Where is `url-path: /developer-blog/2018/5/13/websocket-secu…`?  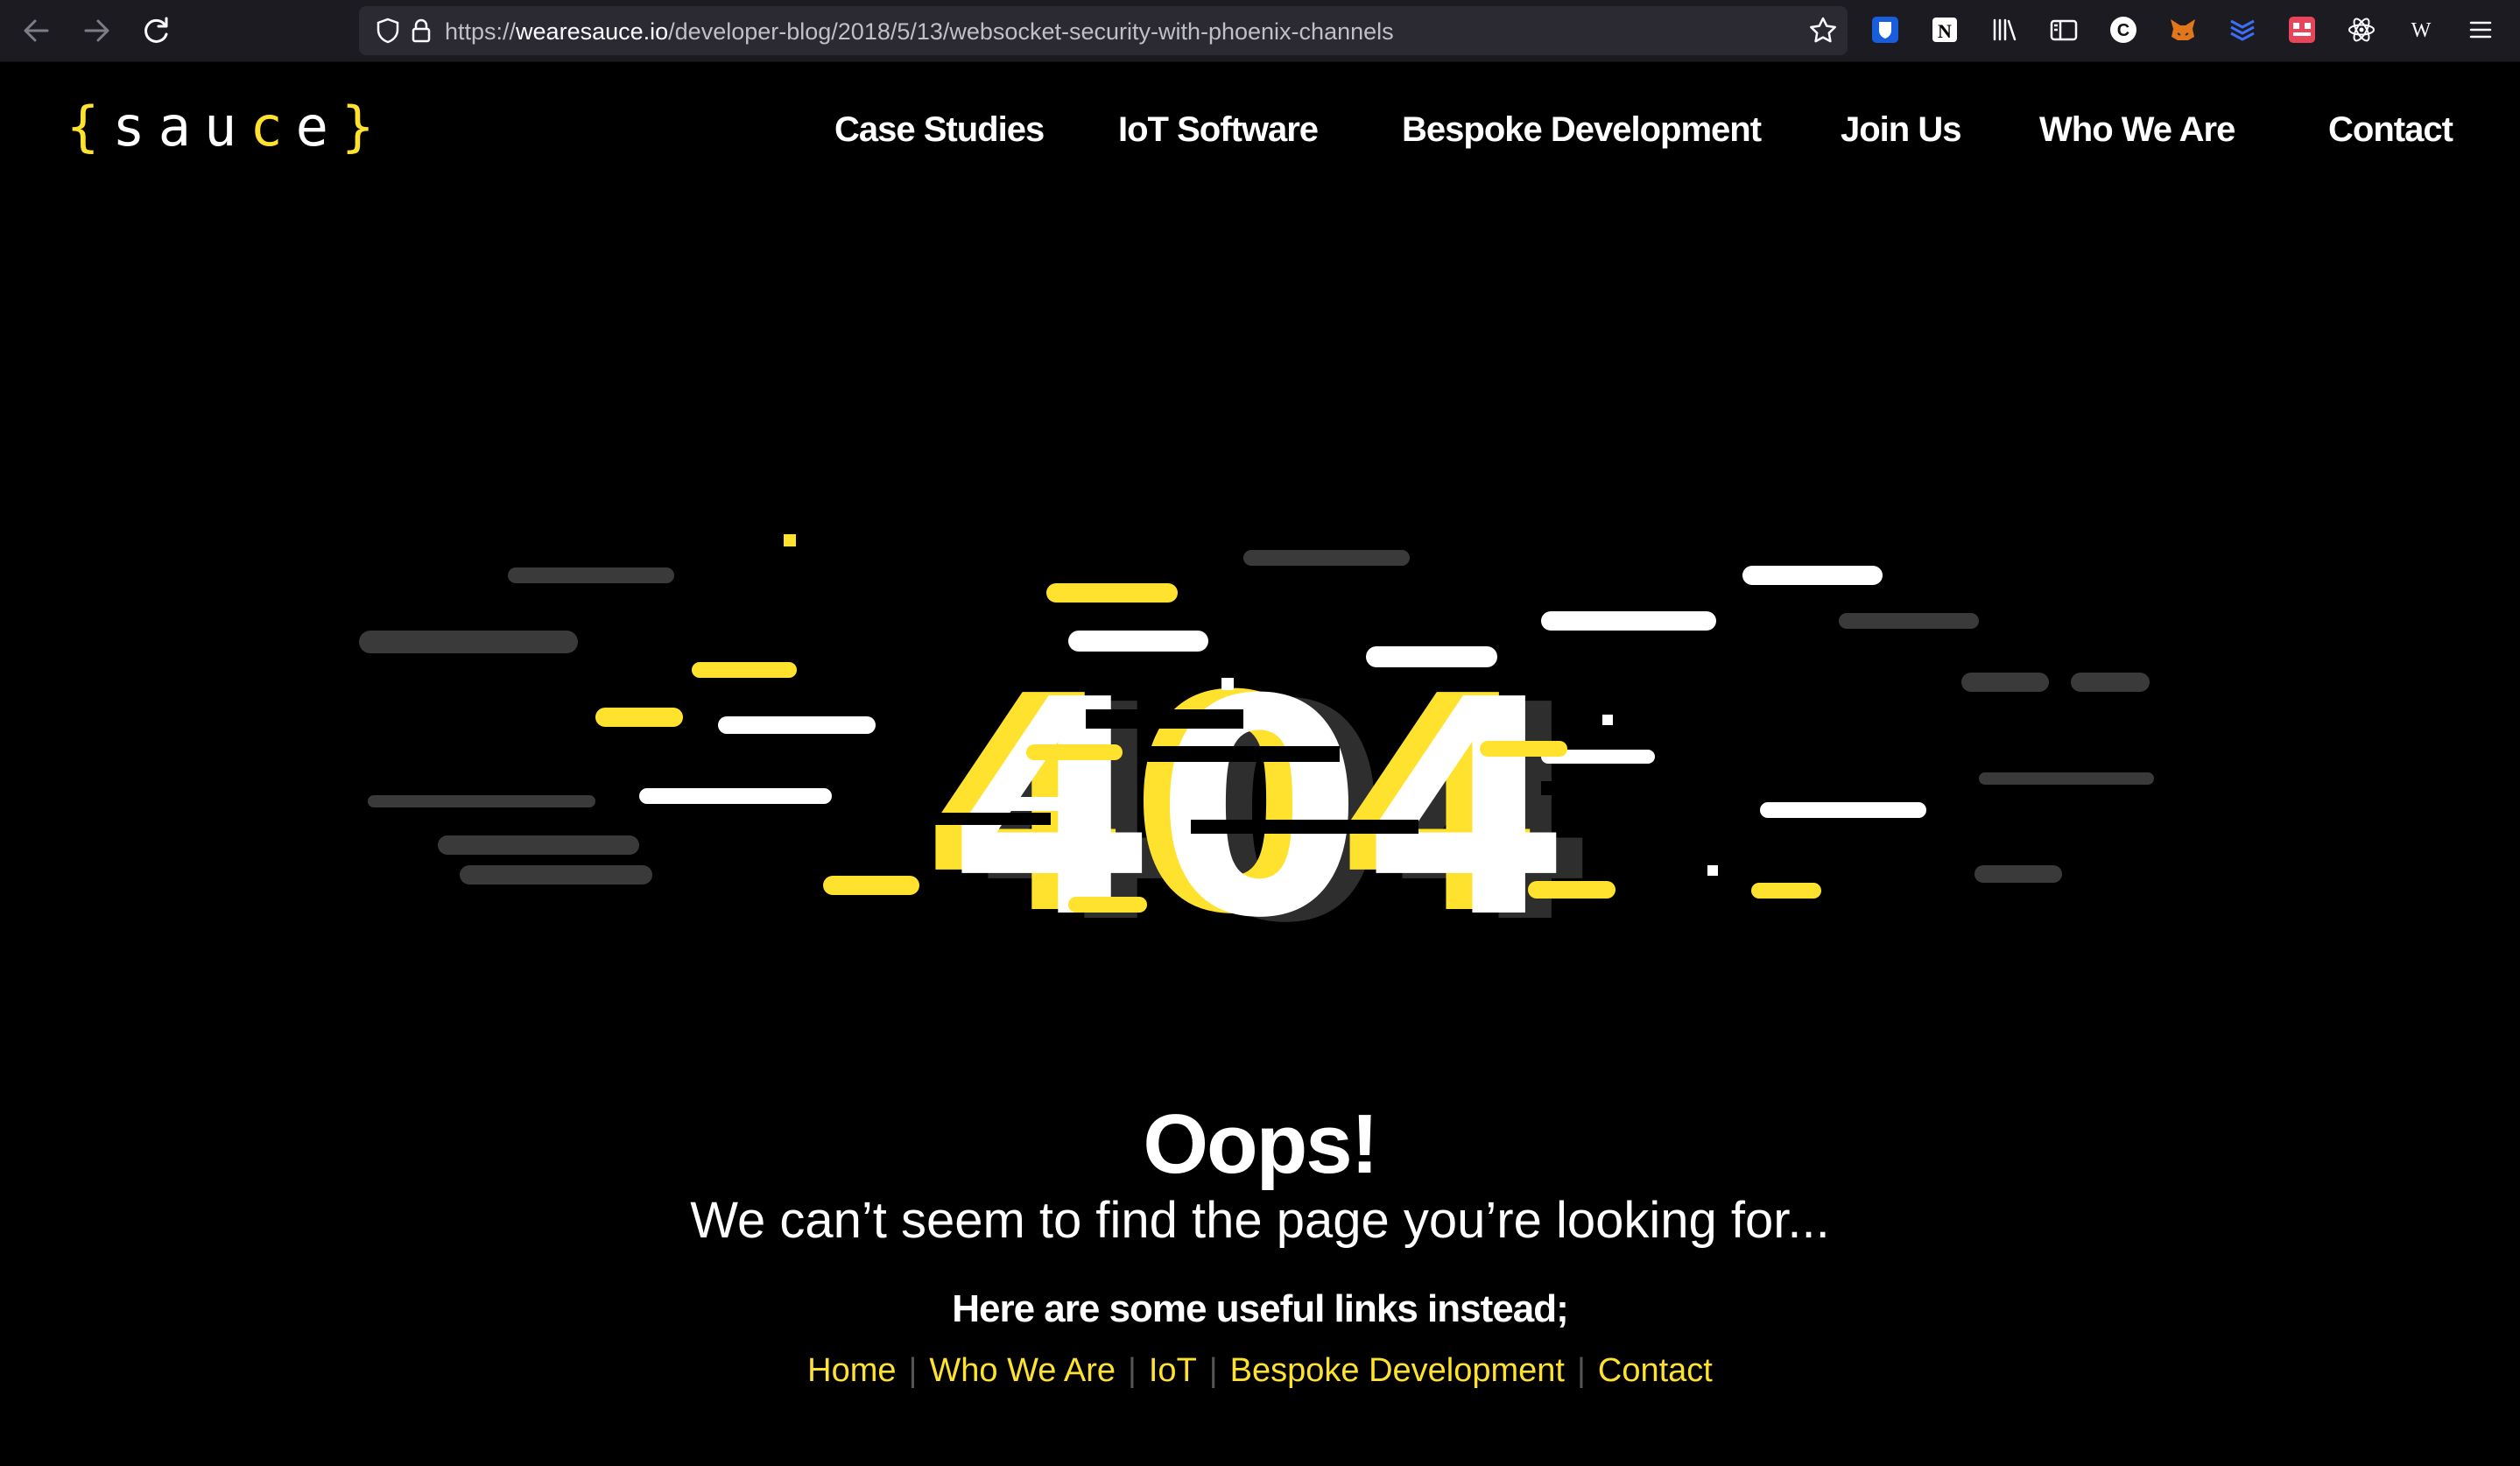
url-path: /developer-blog/2018/5/13/websocket-secu… is located at coordinates (1031, 31).